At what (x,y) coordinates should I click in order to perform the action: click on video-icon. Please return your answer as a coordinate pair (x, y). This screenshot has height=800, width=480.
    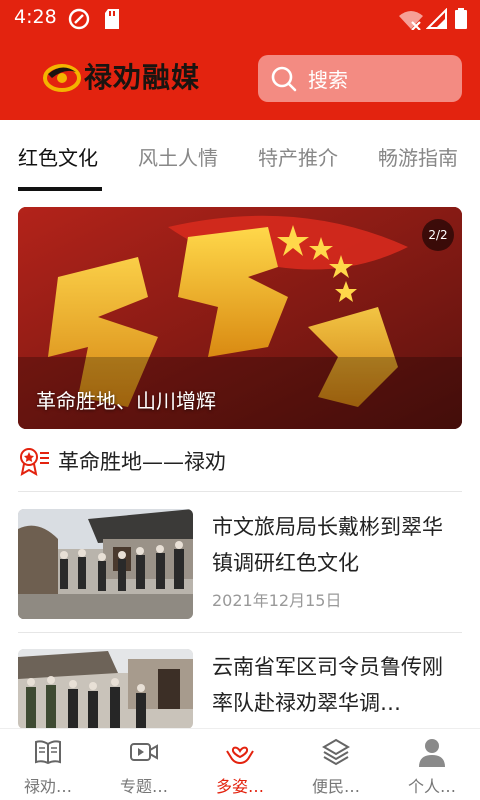
    Looking at the image, I should click on (144, 752).